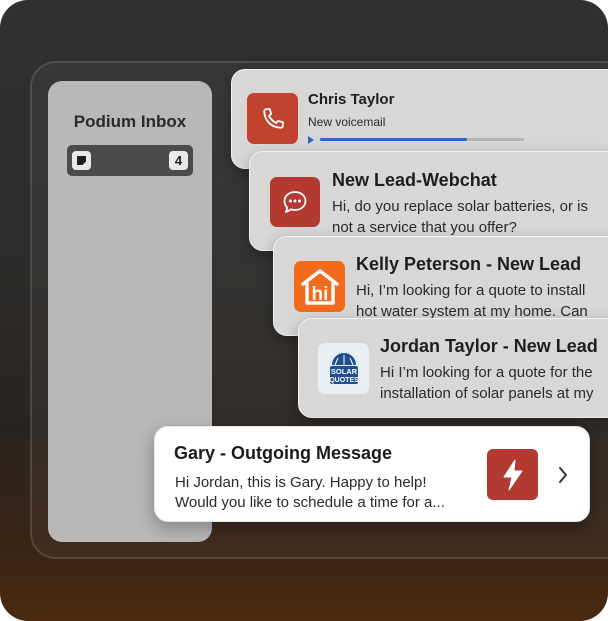 The height and width of the screenshot is (621, 608). Describe the element at coordinates (469, 264) in the screenshot. I see `notification-title: Kelly Peterson - New Lead` at that location.